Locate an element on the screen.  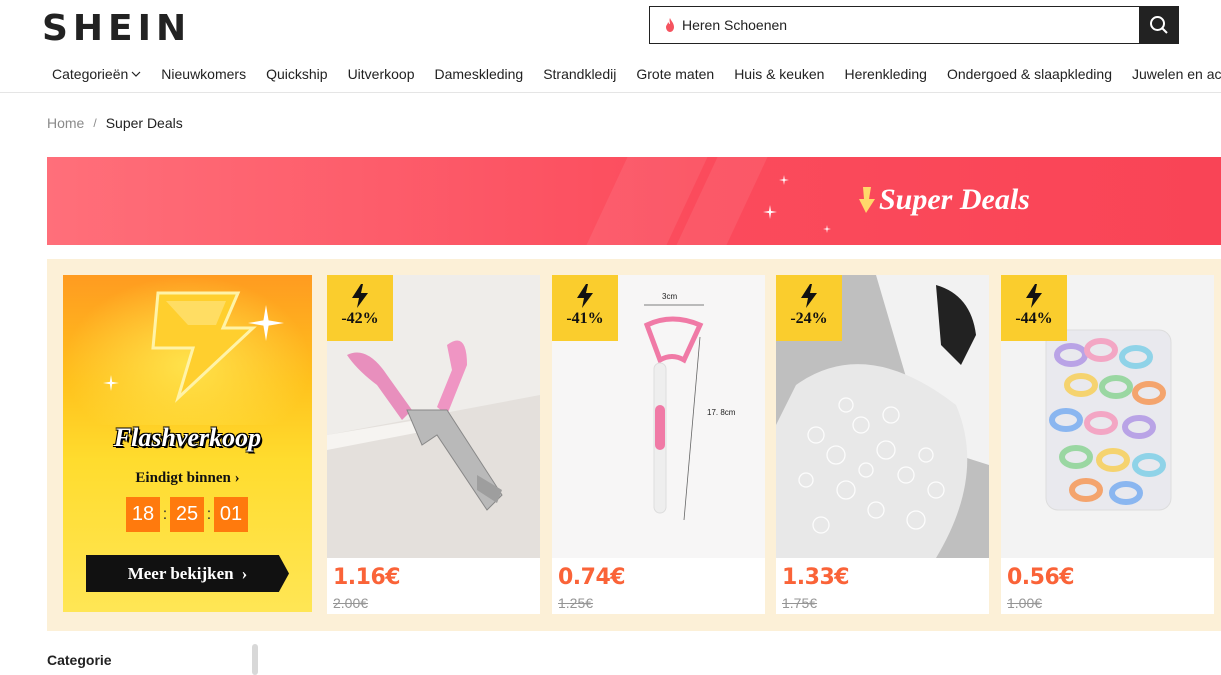
nav-item-dameskleding: Dameskleding is located at coordinates (478, 74).